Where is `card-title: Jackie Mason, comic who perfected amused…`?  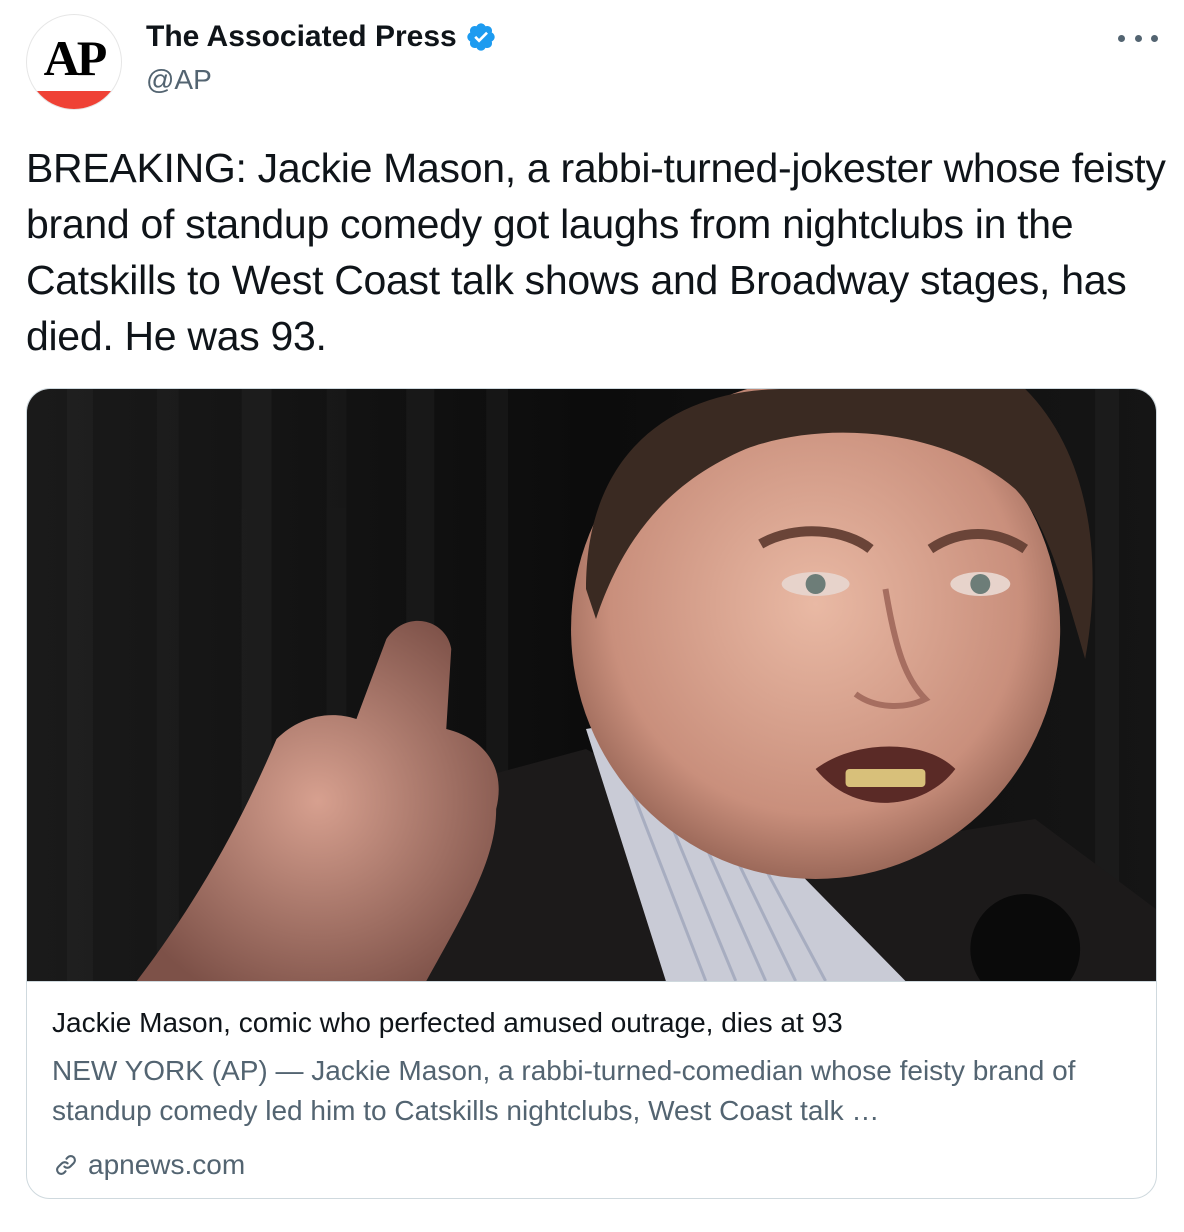
card-title: Jackie Mason, comic who perfected amused… is located at coordinates (592, 1023).